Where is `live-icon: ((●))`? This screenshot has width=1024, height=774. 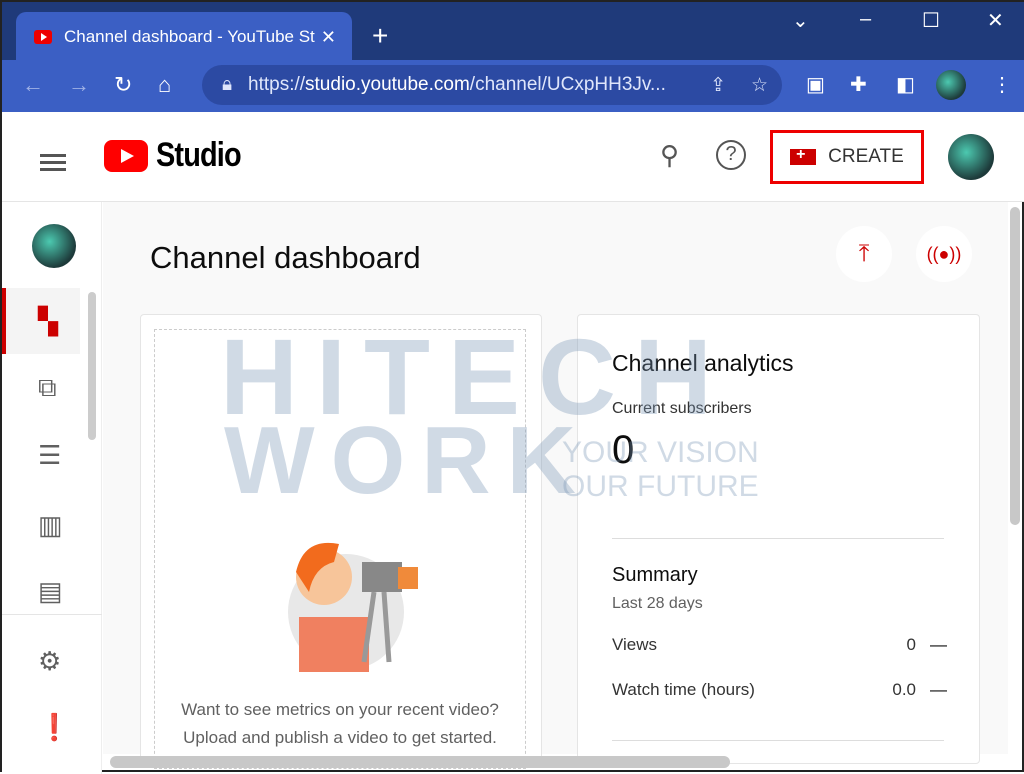
live-icon: ((●)) is located at coordinates (944, 253).